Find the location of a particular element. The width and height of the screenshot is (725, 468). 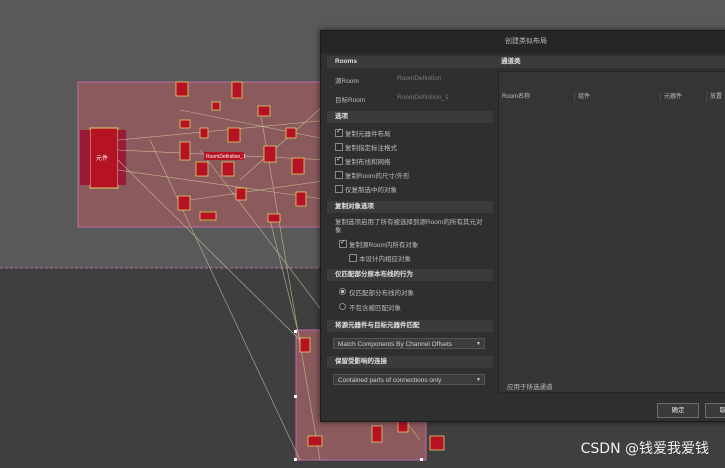

copy-routing-label: 复制布线和网络 is located at coordinates (368, 162).